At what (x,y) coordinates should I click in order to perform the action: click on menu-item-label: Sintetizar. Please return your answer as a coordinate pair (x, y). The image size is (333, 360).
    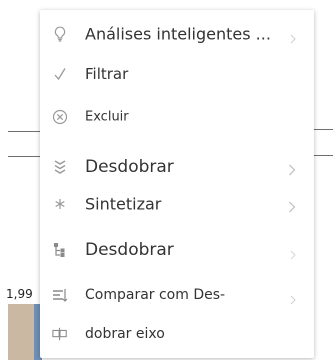
    Looking at the image, I should click on (123, 204).